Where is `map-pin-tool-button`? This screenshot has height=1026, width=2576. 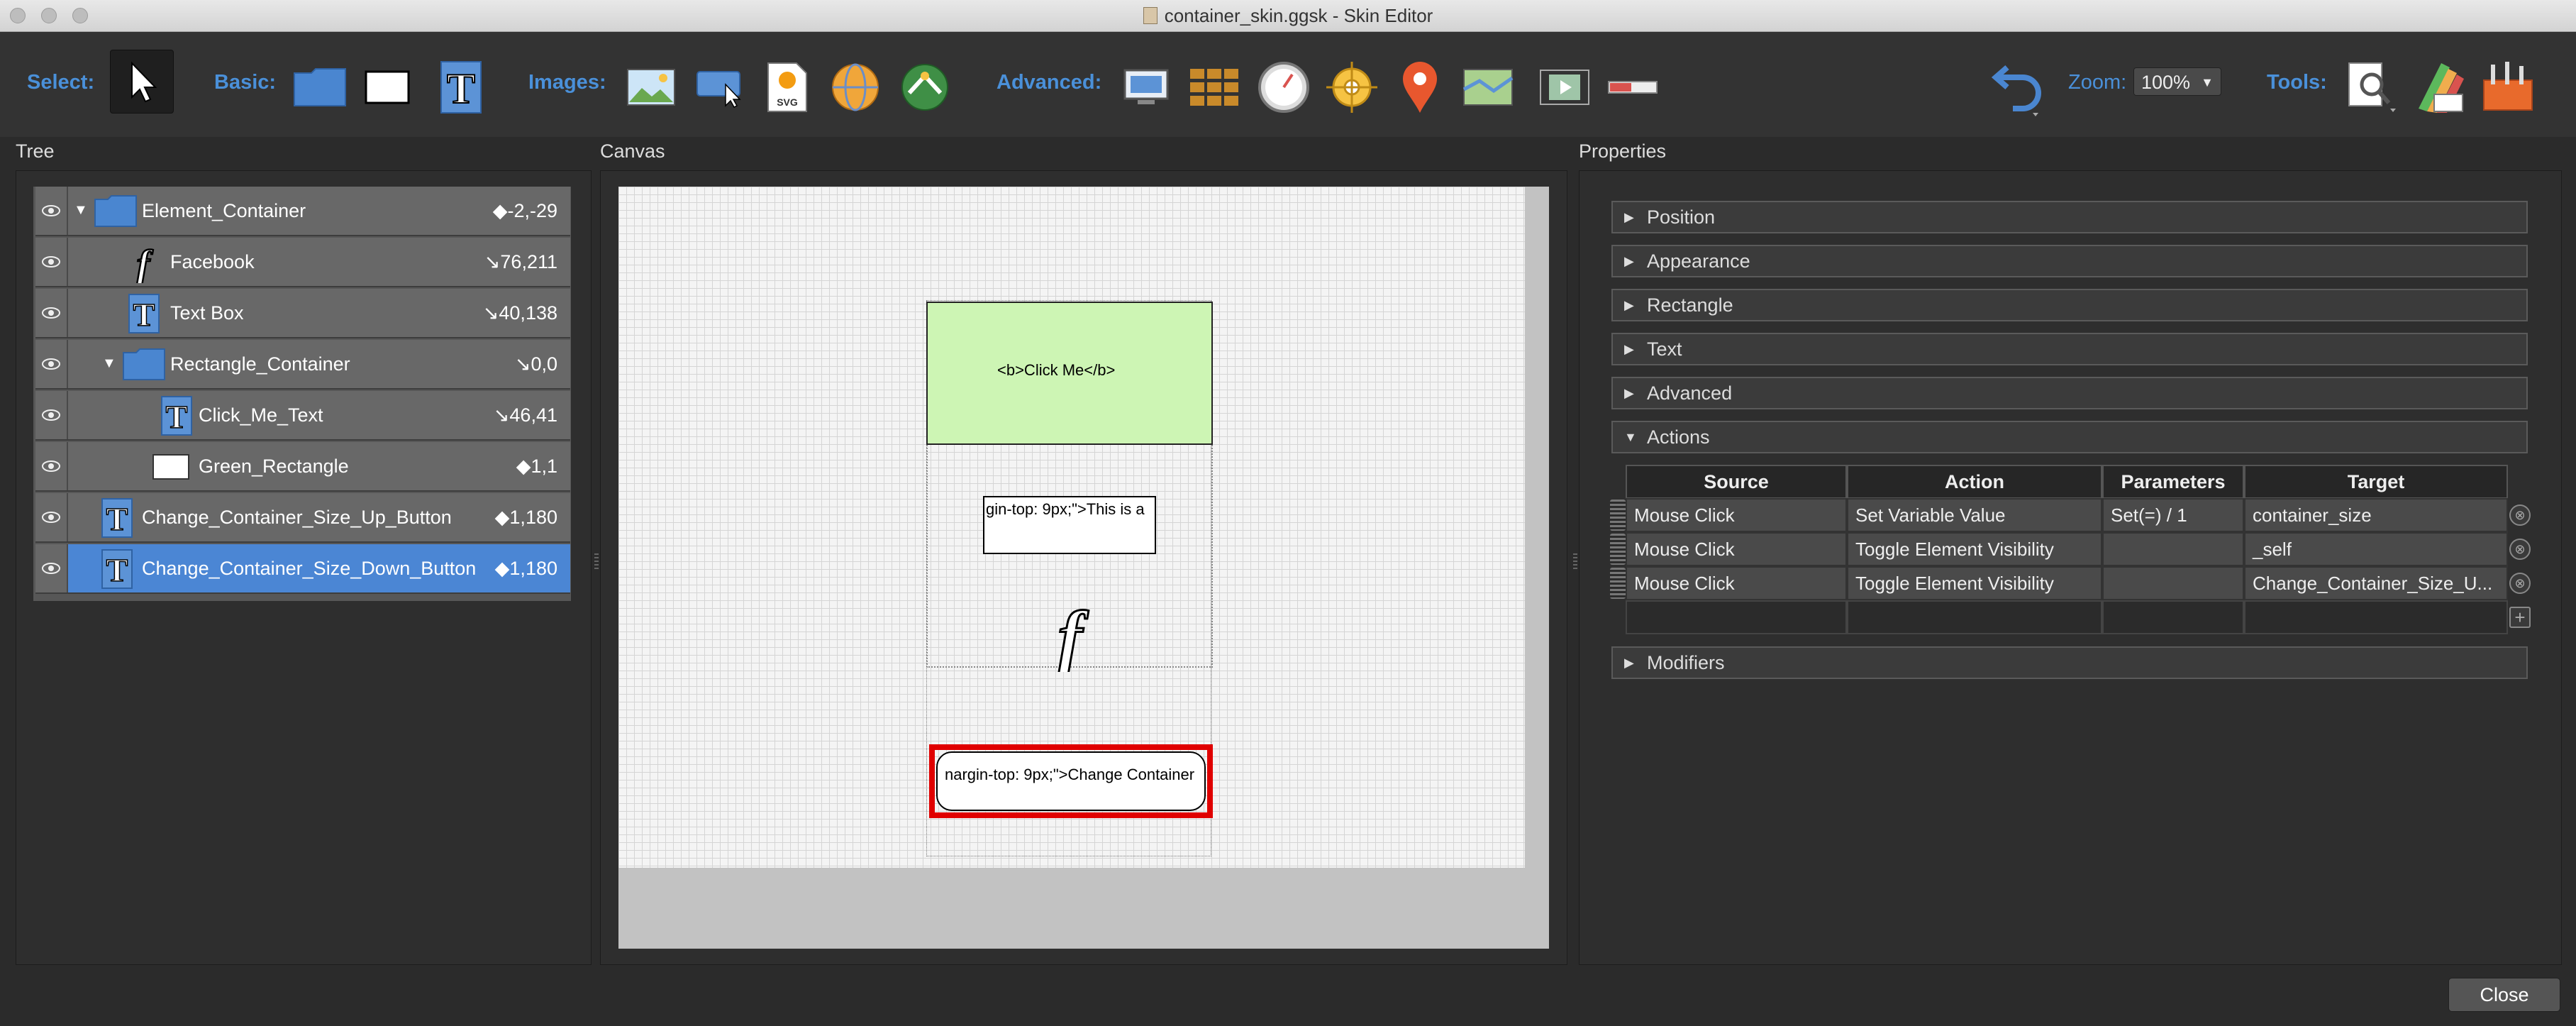 map-pin-tool-button is located at coordinates (1420, 87).